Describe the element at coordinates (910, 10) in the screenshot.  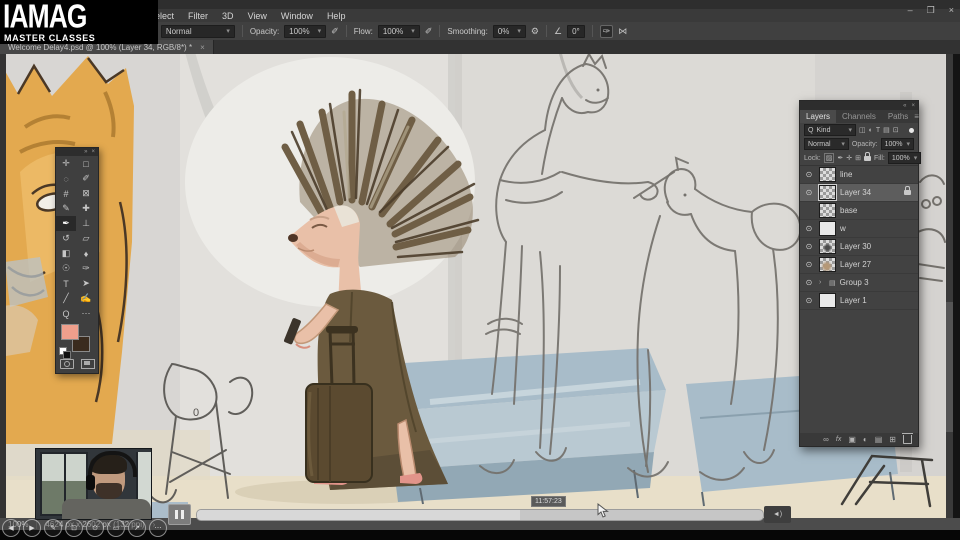
I see `minimize-button: –` at that location.